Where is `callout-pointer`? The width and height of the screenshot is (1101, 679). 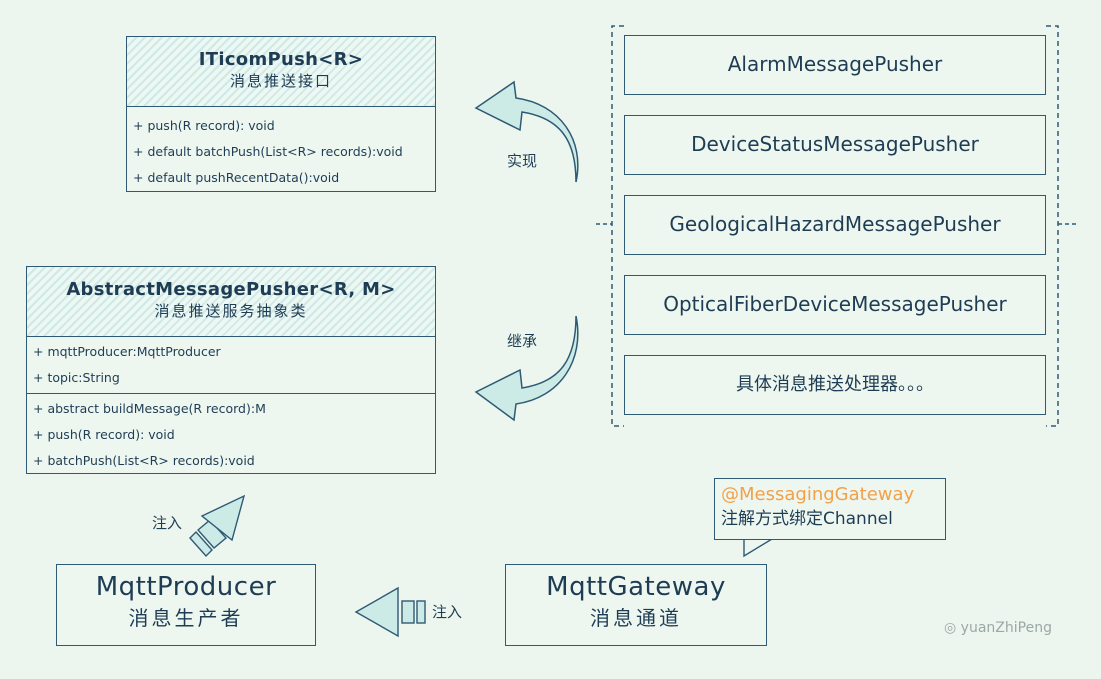
callout-pointer is located at coordinates (758, 548).